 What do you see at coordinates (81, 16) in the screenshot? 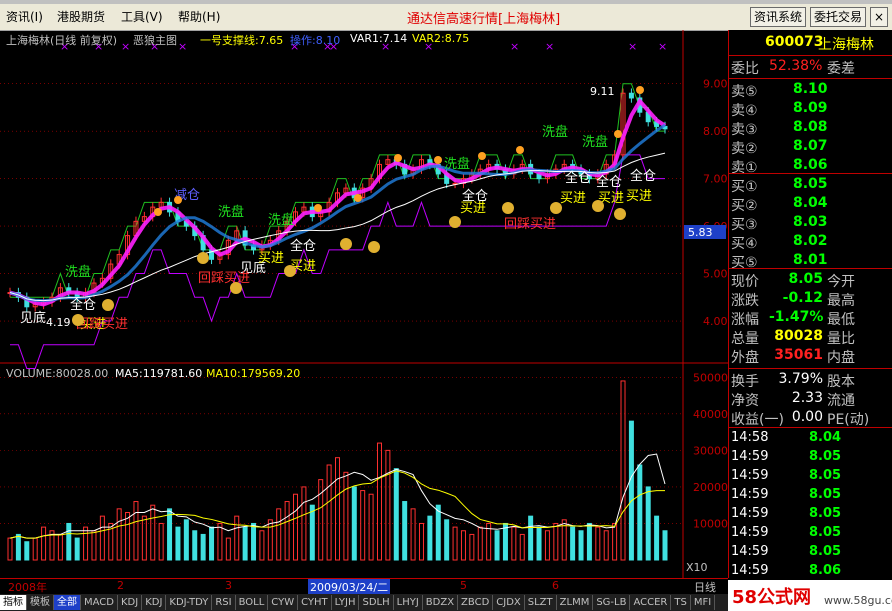
I see `menu-hk-futures: 港股期货` at bounding box center [81, 16].